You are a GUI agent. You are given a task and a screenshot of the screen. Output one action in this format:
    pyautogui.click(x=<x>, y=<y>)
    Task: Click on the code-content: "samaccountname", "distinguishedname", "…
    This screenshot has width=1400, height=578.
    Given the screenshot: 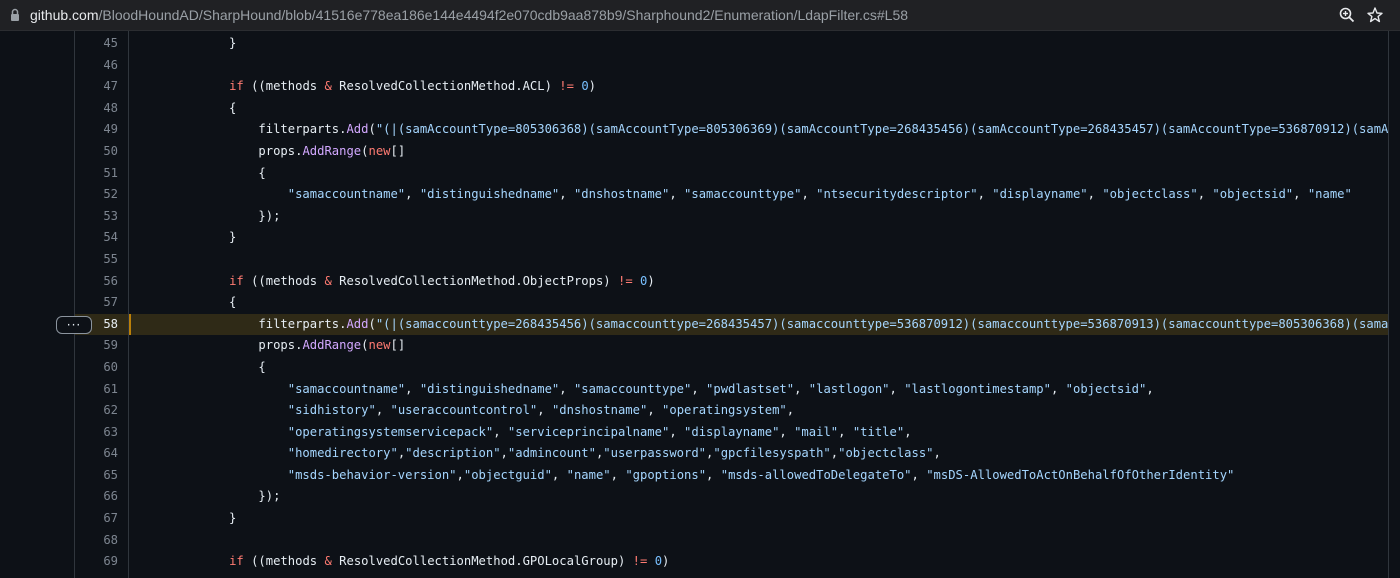 What is the action you would take?
    pyautogui.click(x=647, y=390)
    